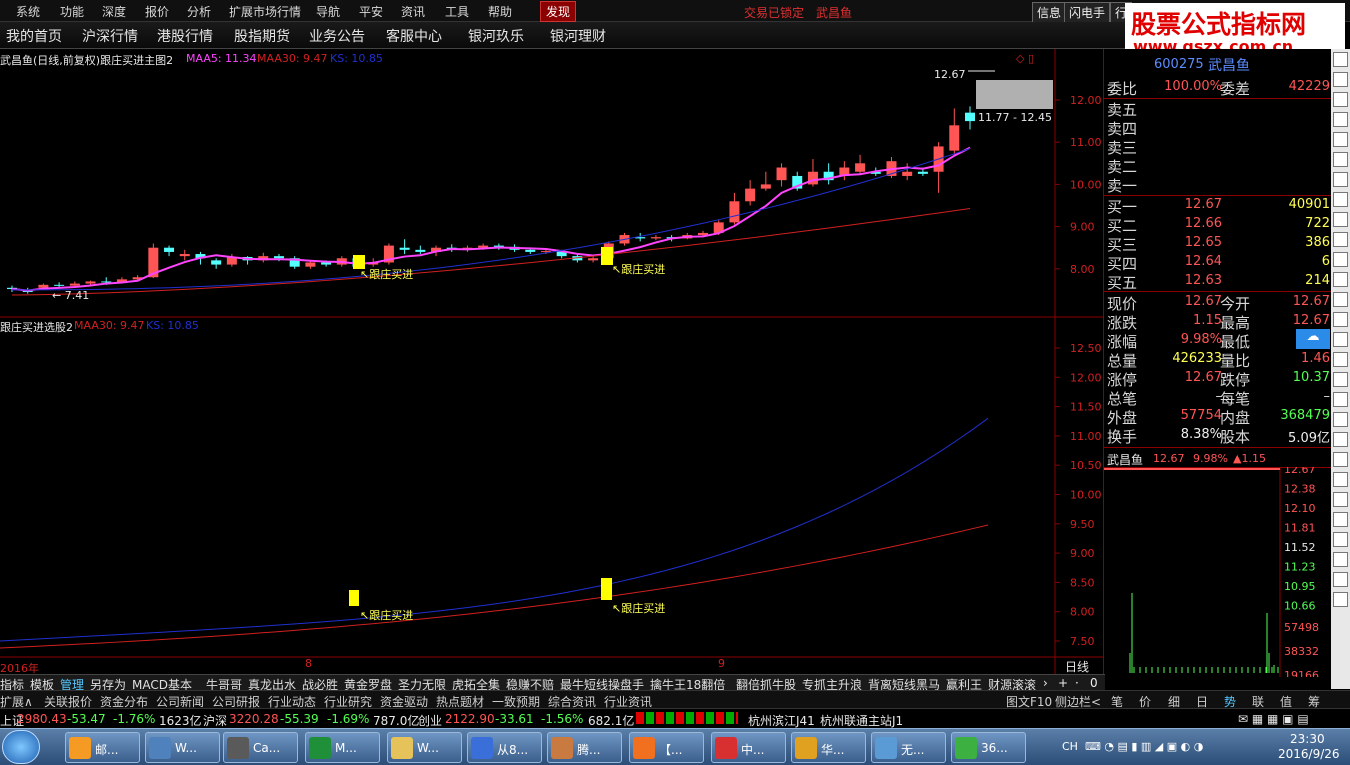  What do you see at coordinates (1082, 641) in the screenshot?
I see `ytick-sub-label: 7.50` at bounding box center [1082, 641].